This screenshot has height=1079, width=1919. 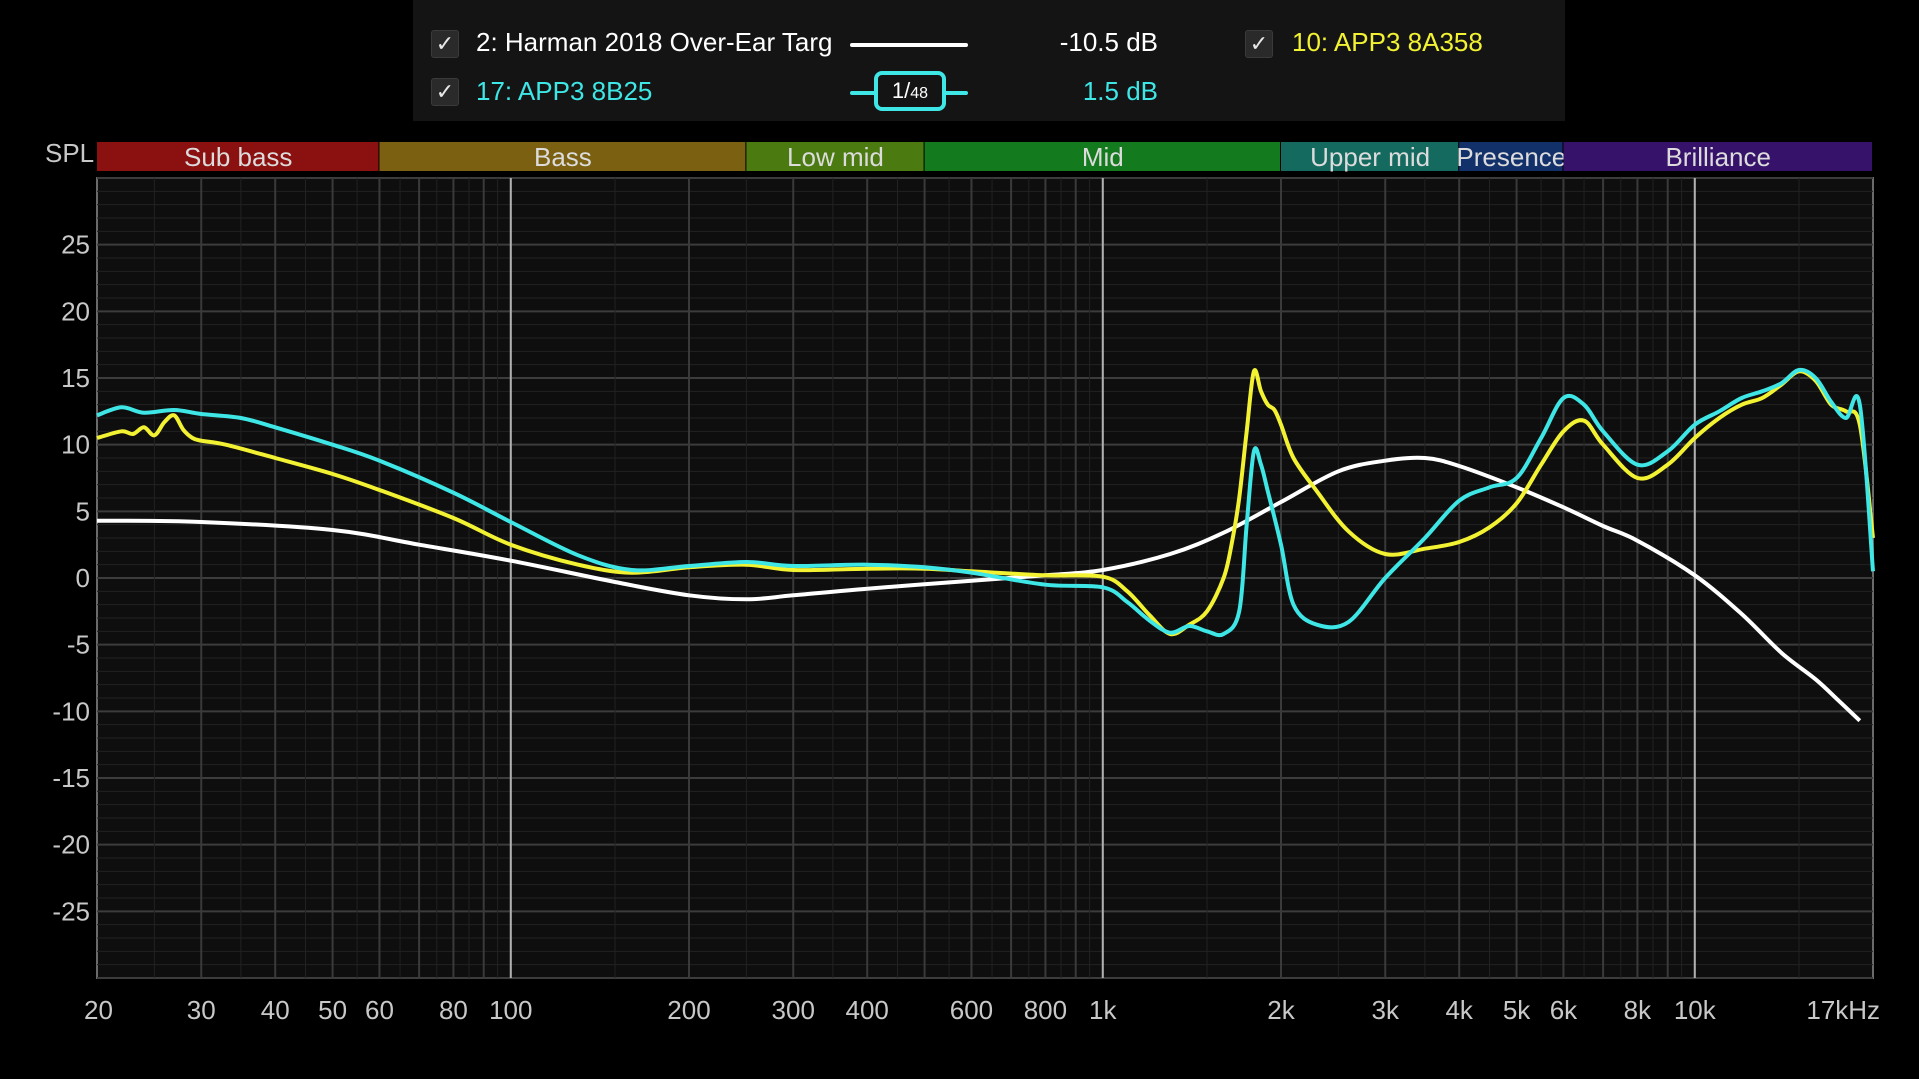 I want to click on x-tick-label: 1k, so click(x=1103, y=1010).